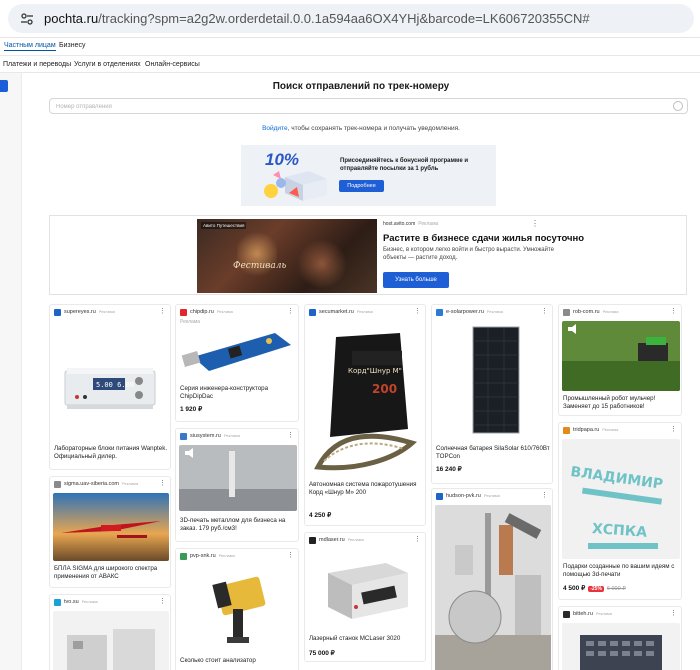  I want to click on nav-private-persons: Частным лицам, so click(30, 46).